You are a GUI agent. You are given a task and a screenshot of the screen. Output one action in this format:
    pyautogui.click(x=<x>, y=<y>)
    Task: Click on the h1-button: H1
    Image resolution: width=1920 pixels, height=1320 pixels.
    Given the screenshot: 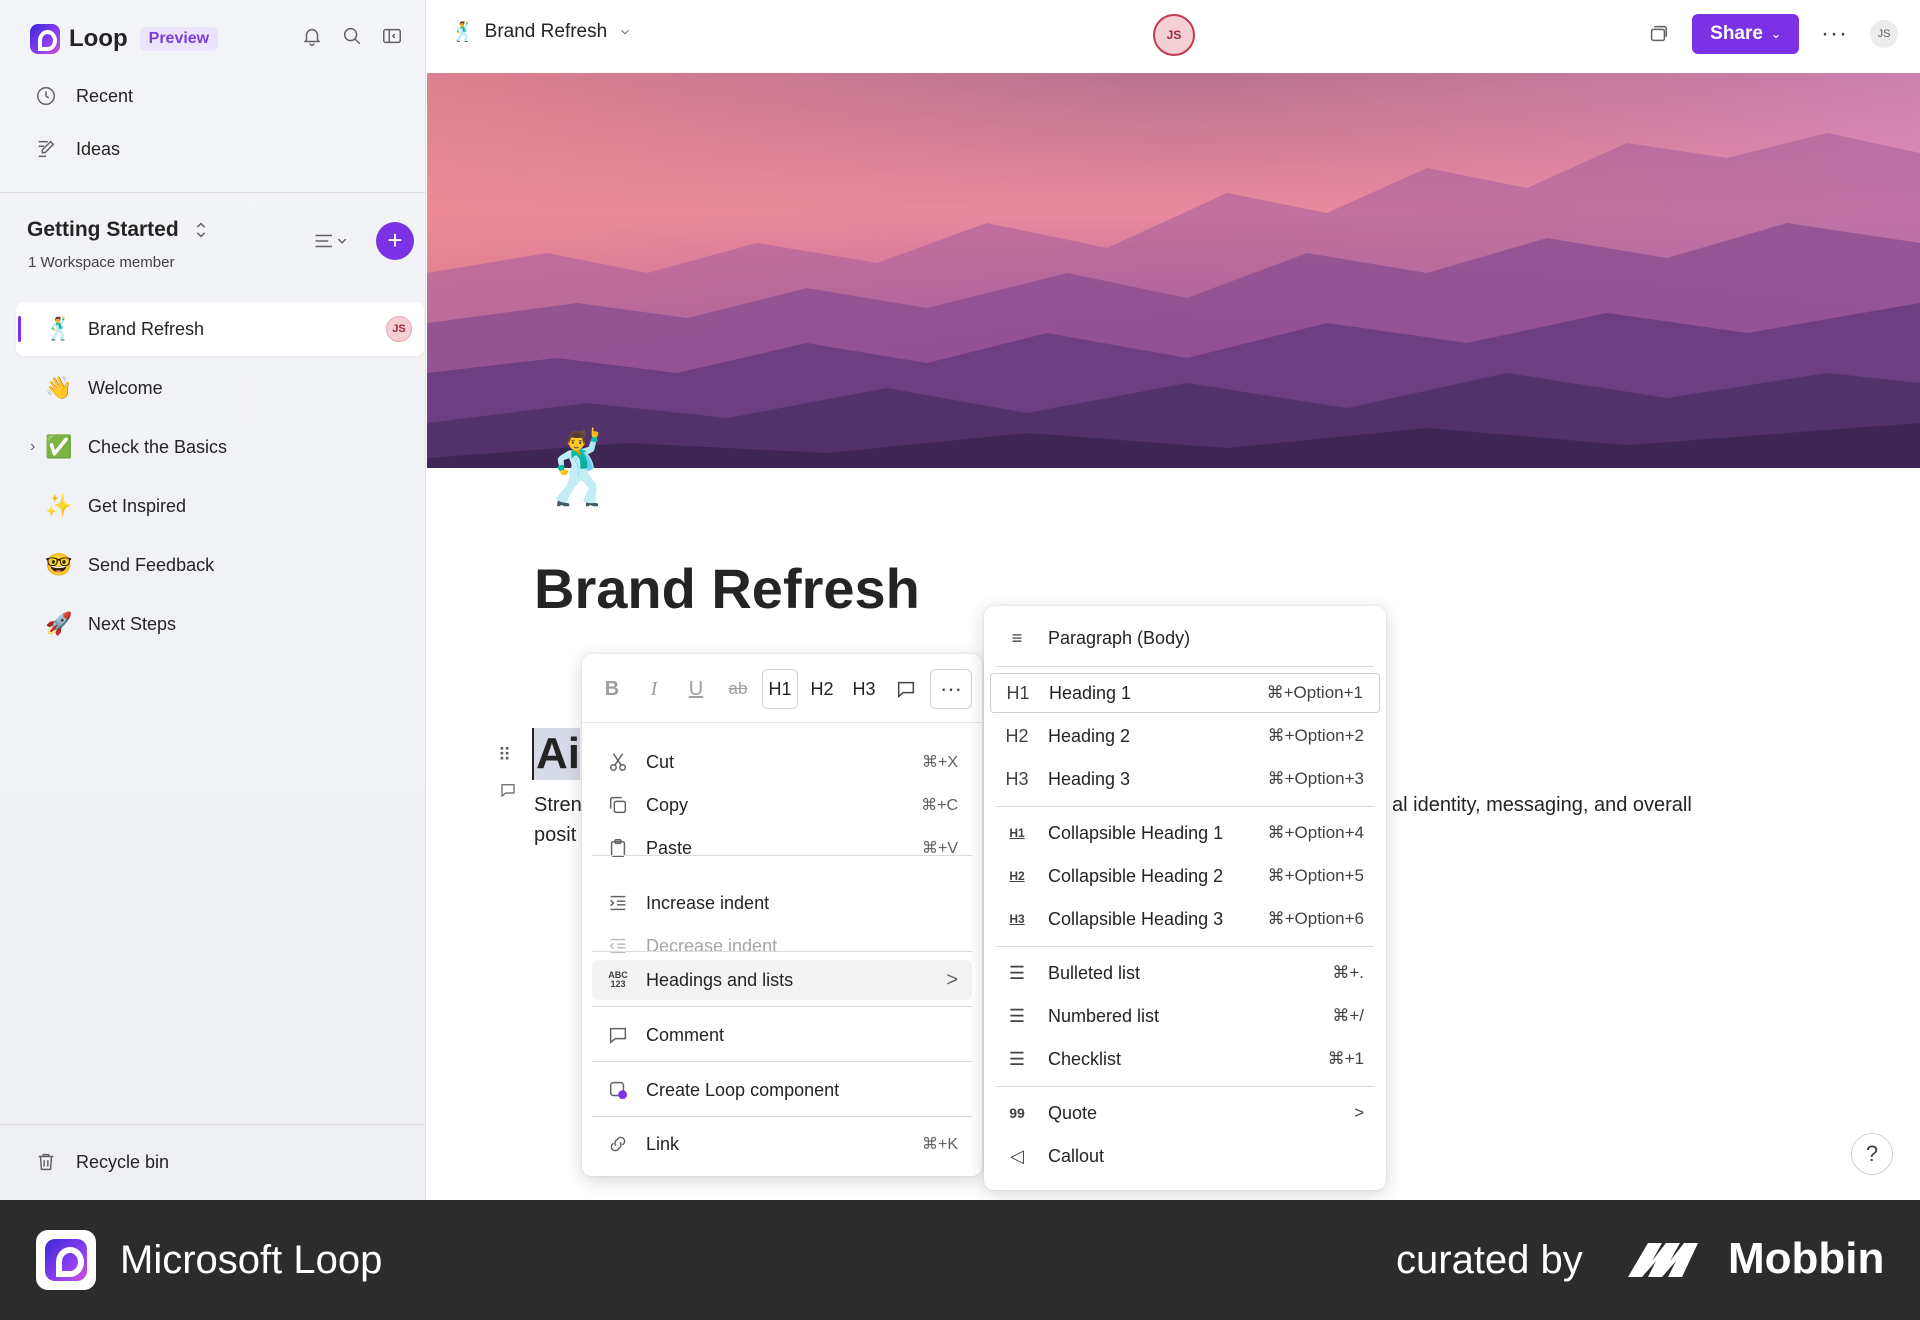 What is the action you would take?
    pyautogui.click(x=780, y=689)
    